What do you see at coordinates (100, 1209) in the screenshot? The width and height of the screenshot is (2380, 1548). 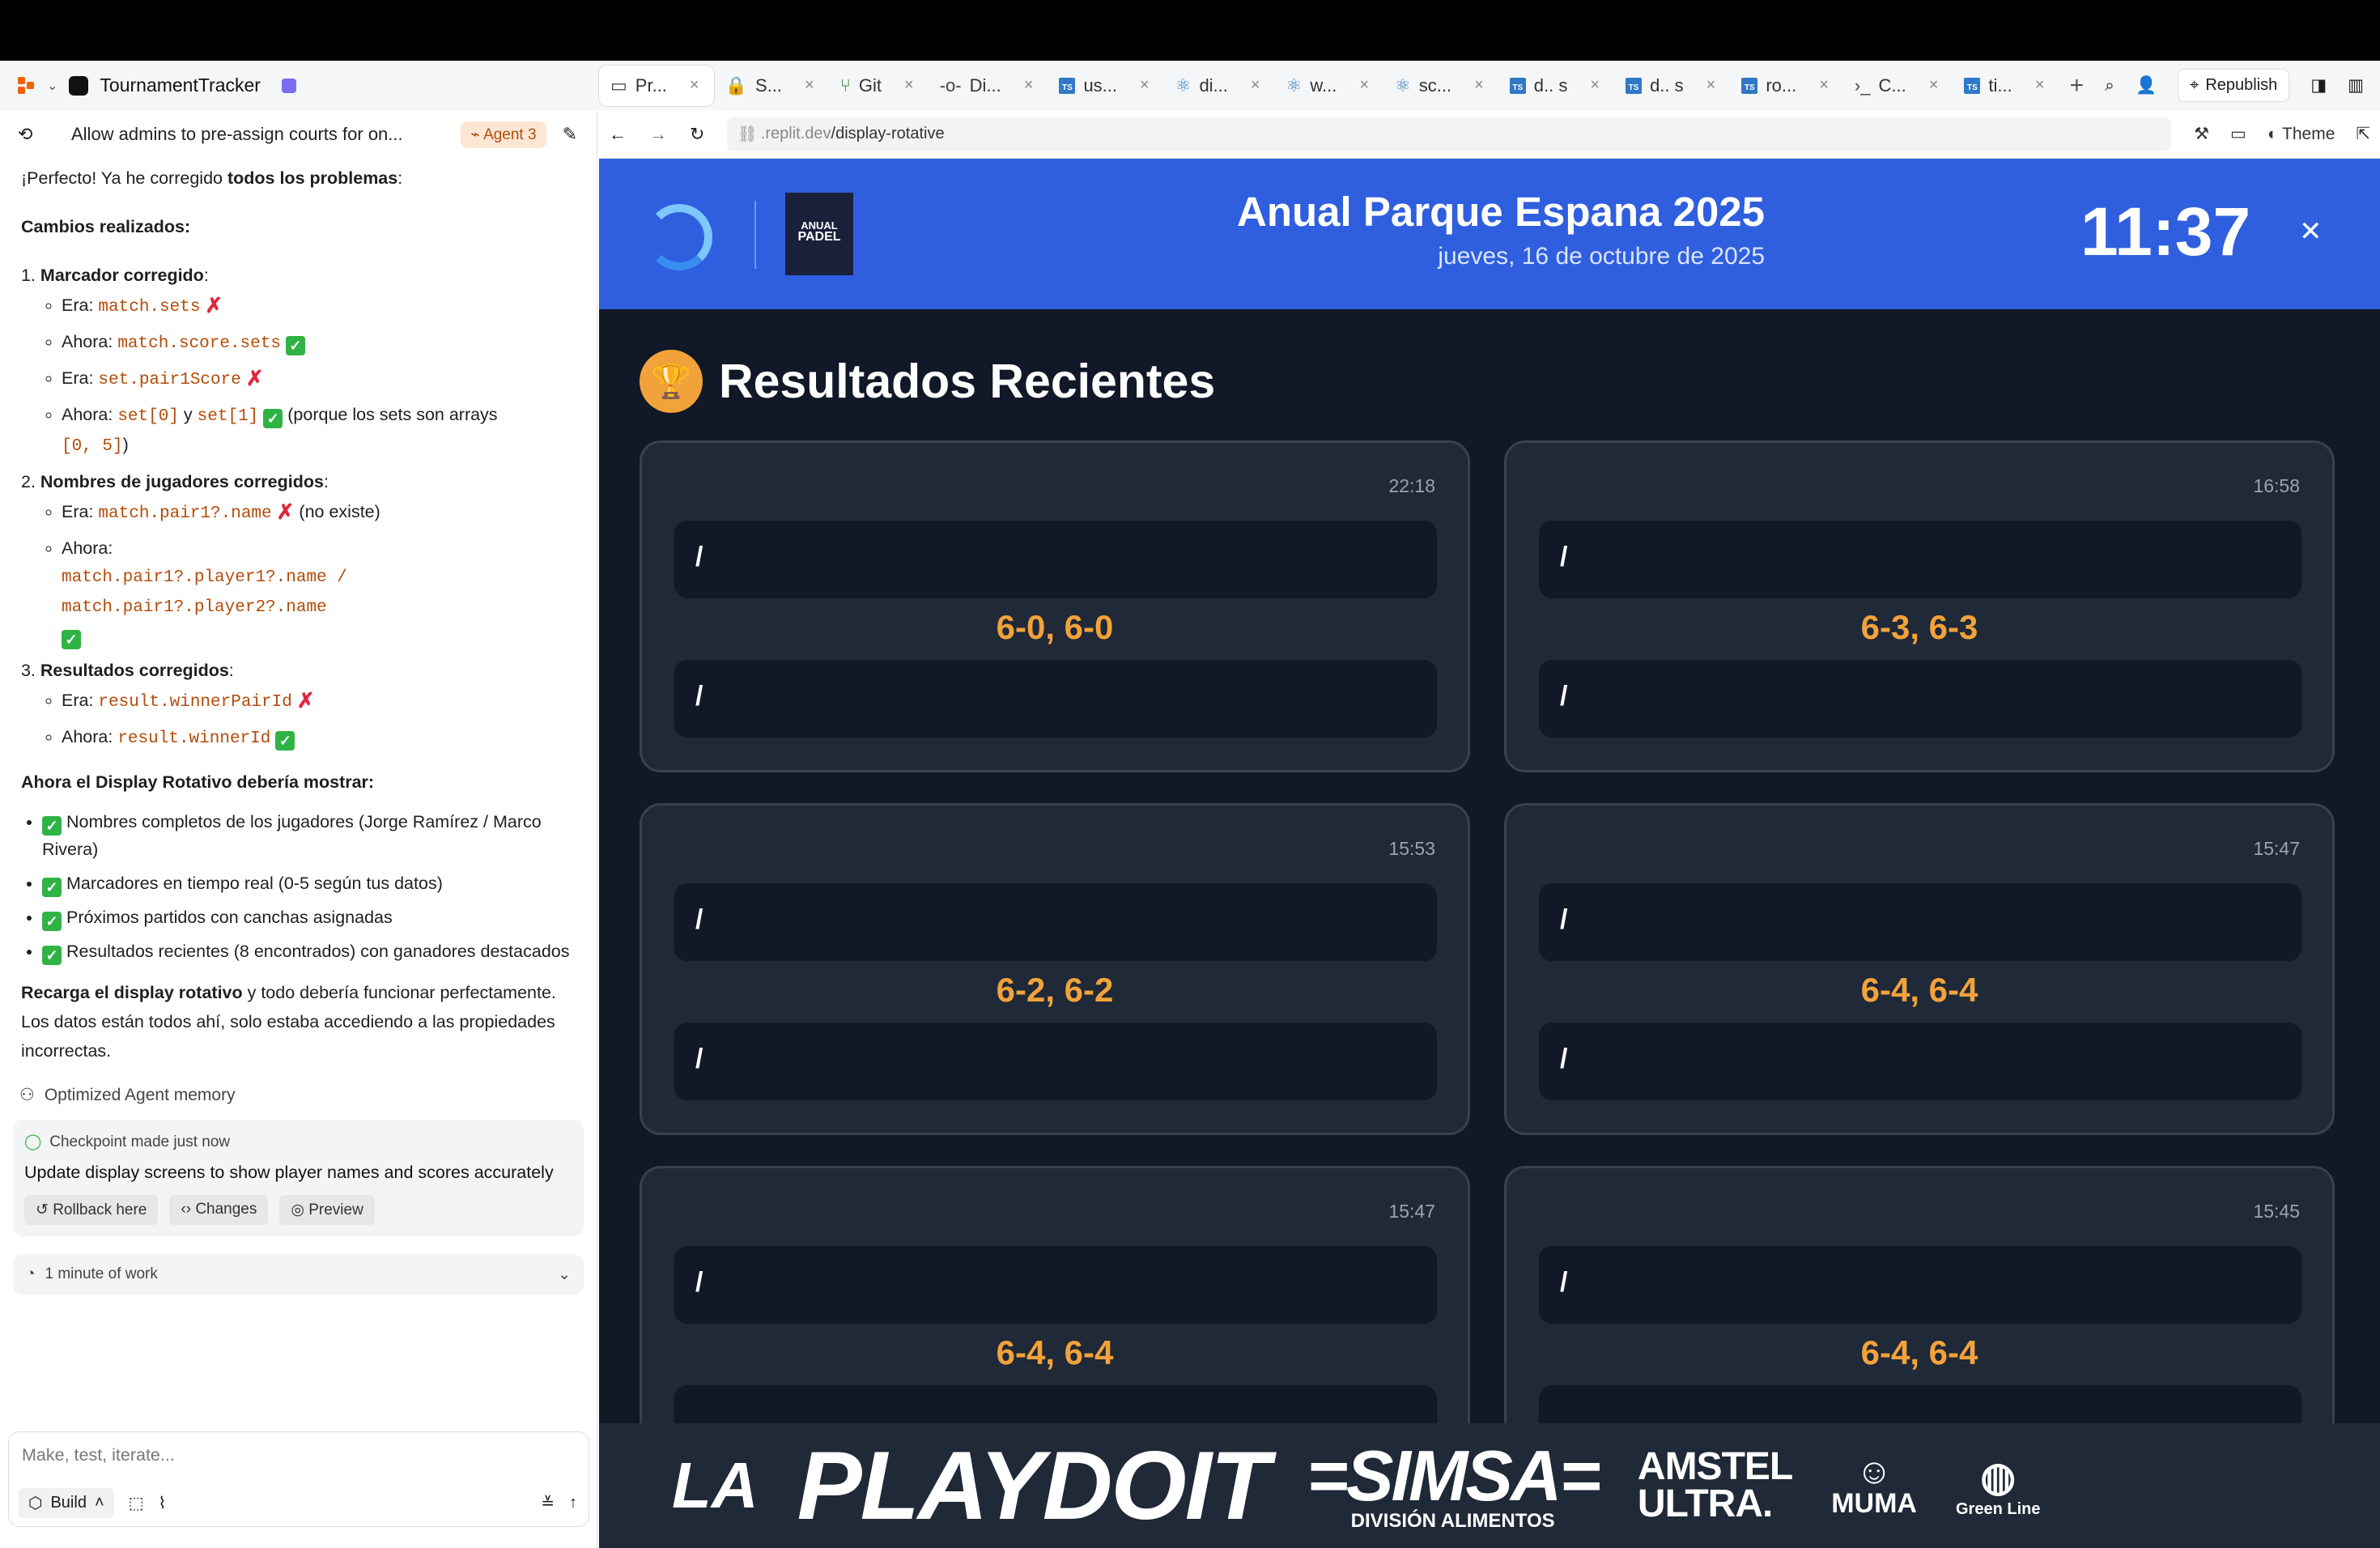 I see `rollback-label: Rollback here` at bounding box center [100, 1209].